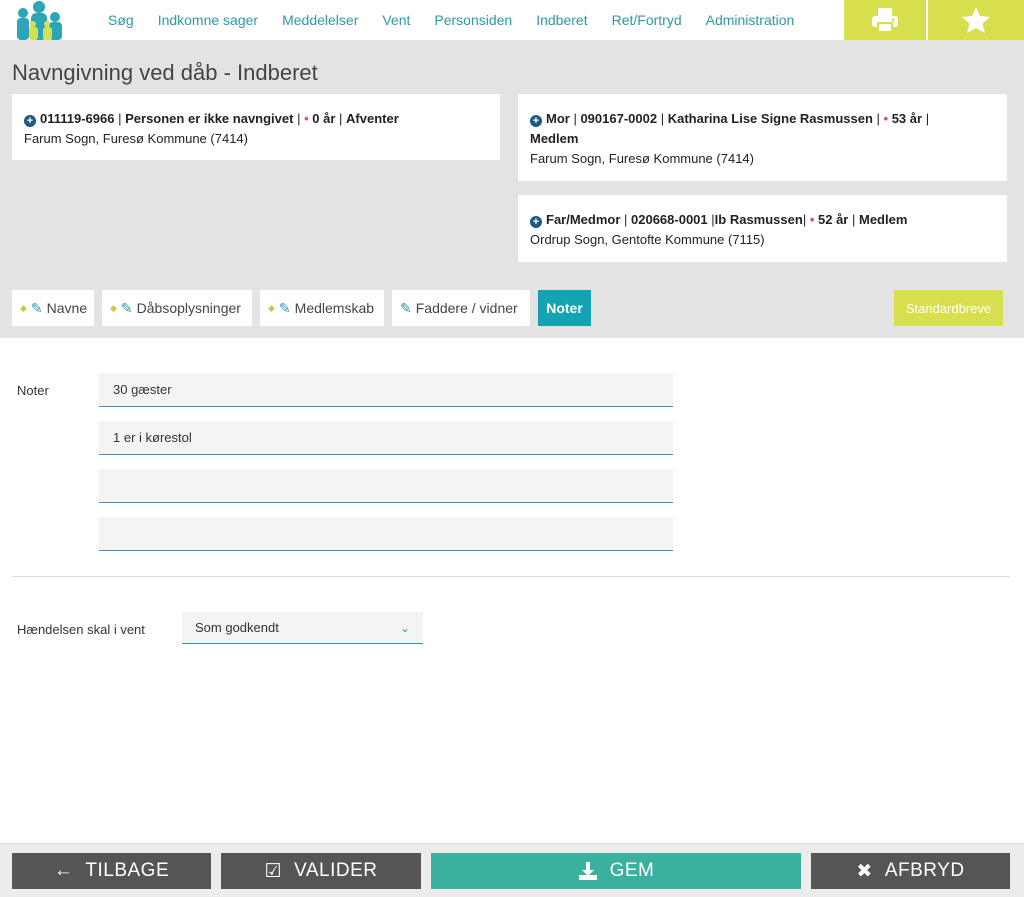  What do you see at coordinates (302, 628) in the screenshot?
I see `hold-select: Som godkendt ⌄` at bounding box center [302, 628].